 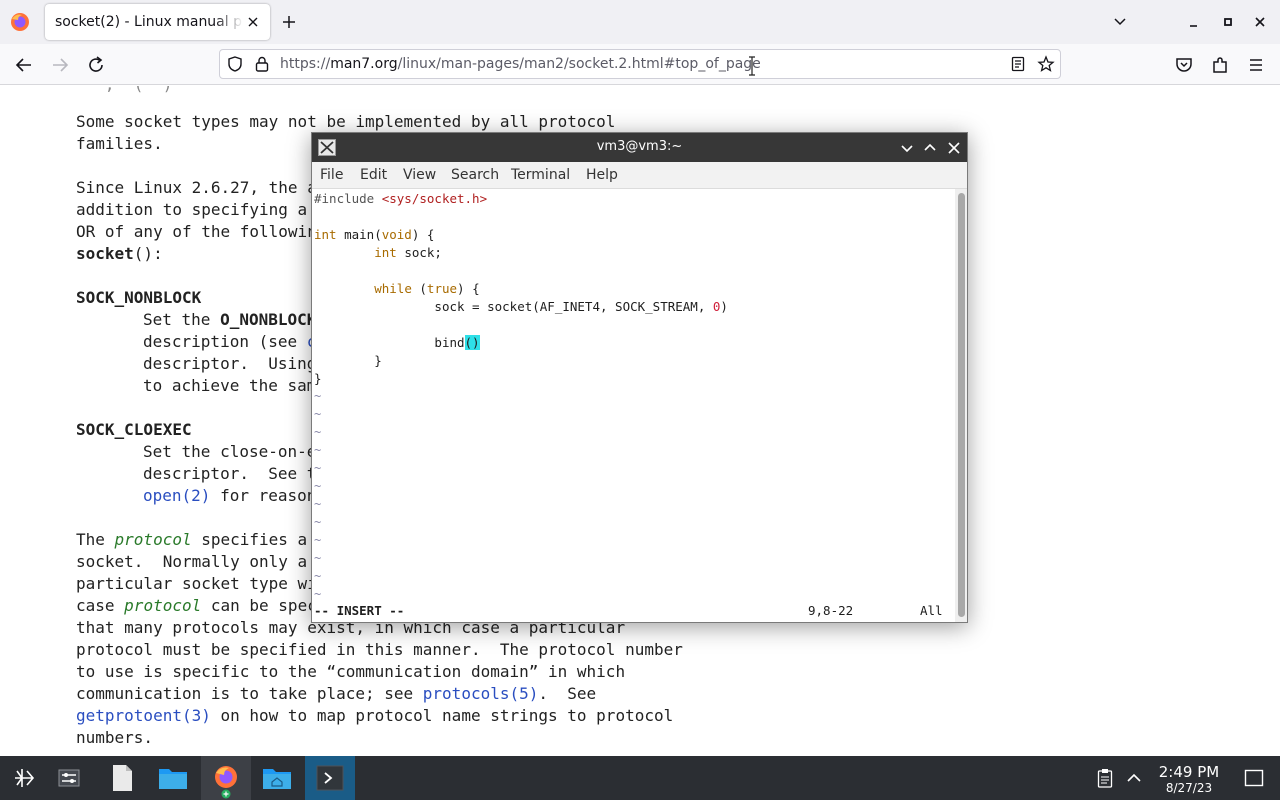 I want to click on man-line: case protocol can be spec, so click(x=196, y=606).